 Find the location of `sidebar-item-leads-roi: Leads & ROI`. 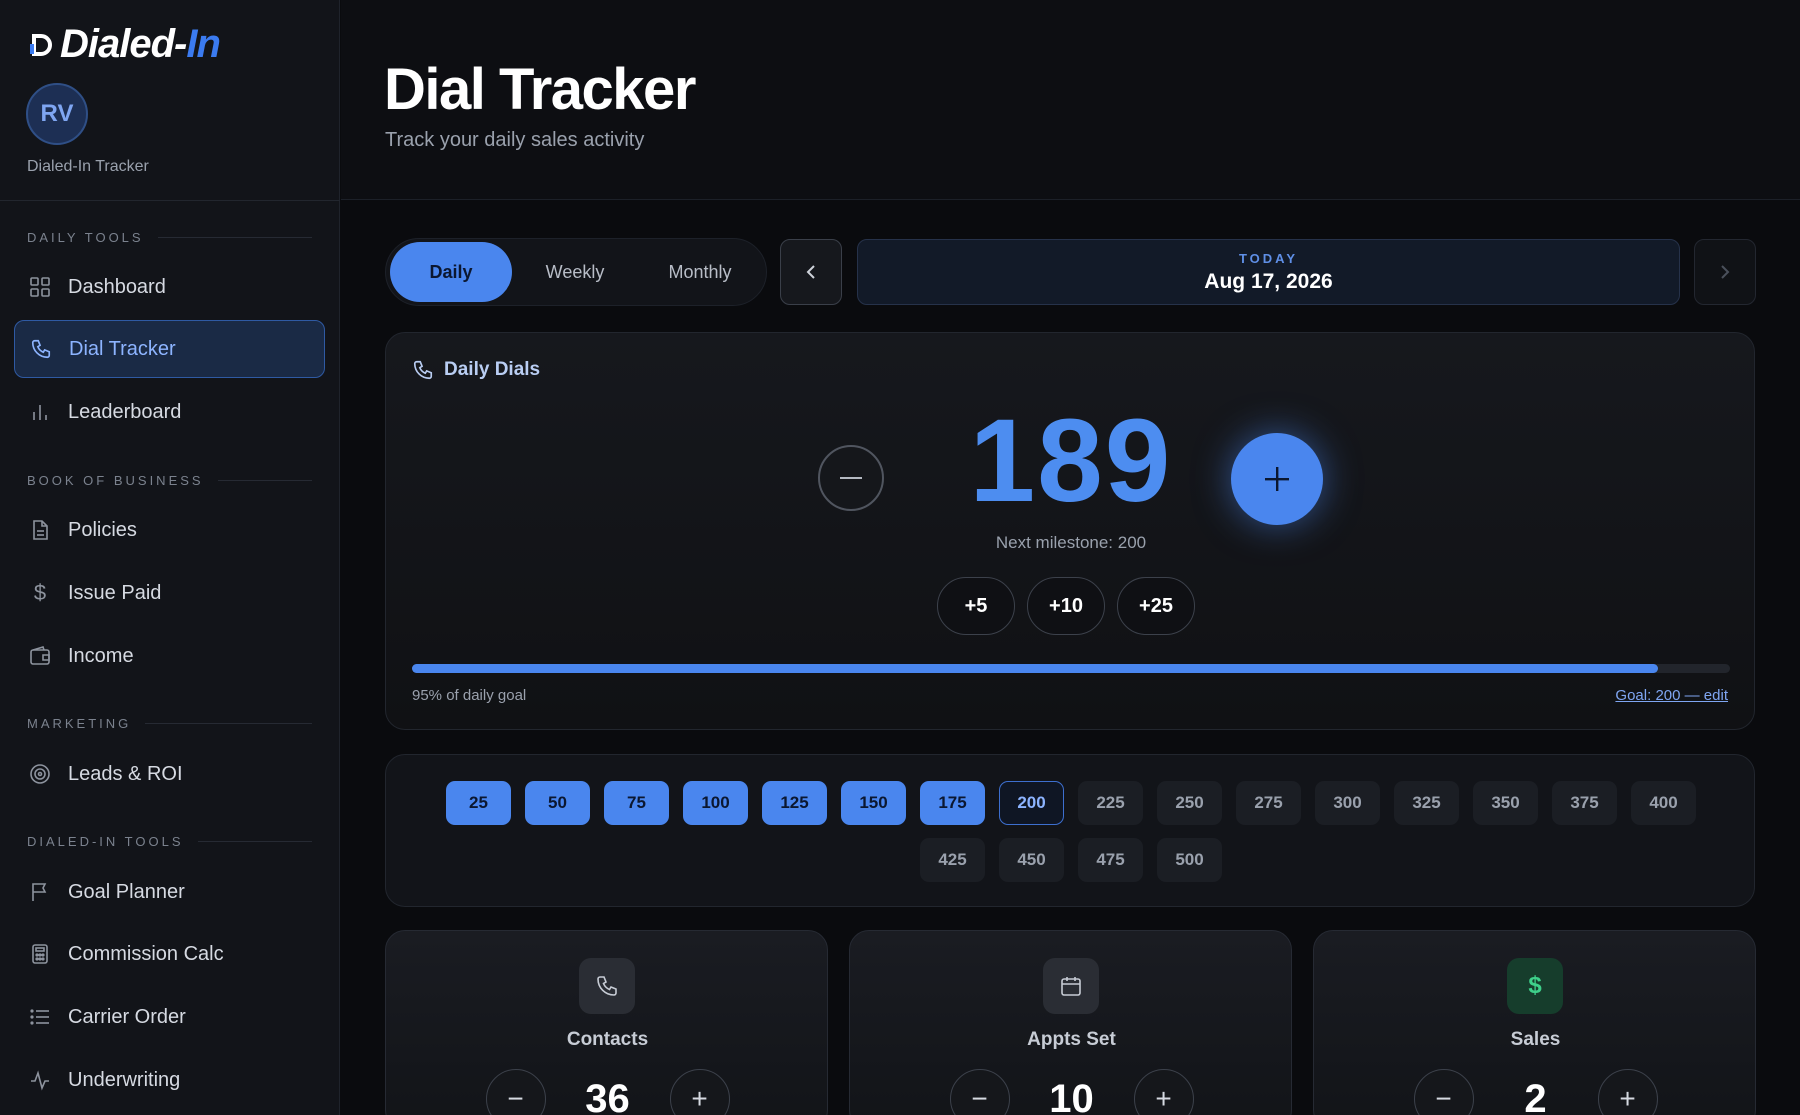

sidebar-item-leads-roi: Leads & ROI is located at coordinates (169, 774).